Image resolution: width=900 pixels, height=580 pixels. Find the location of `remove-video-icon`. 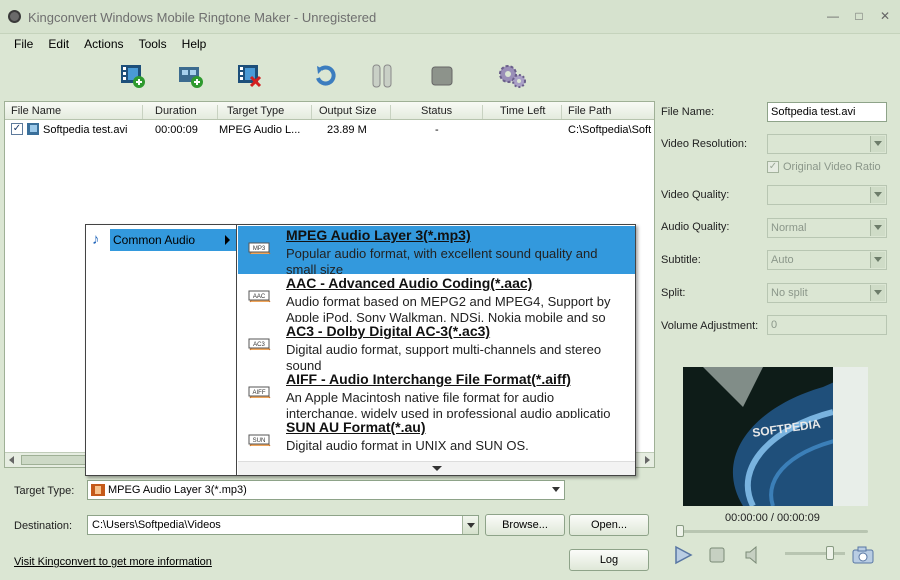

remove-video-icon is located at coordinates (250, 76).